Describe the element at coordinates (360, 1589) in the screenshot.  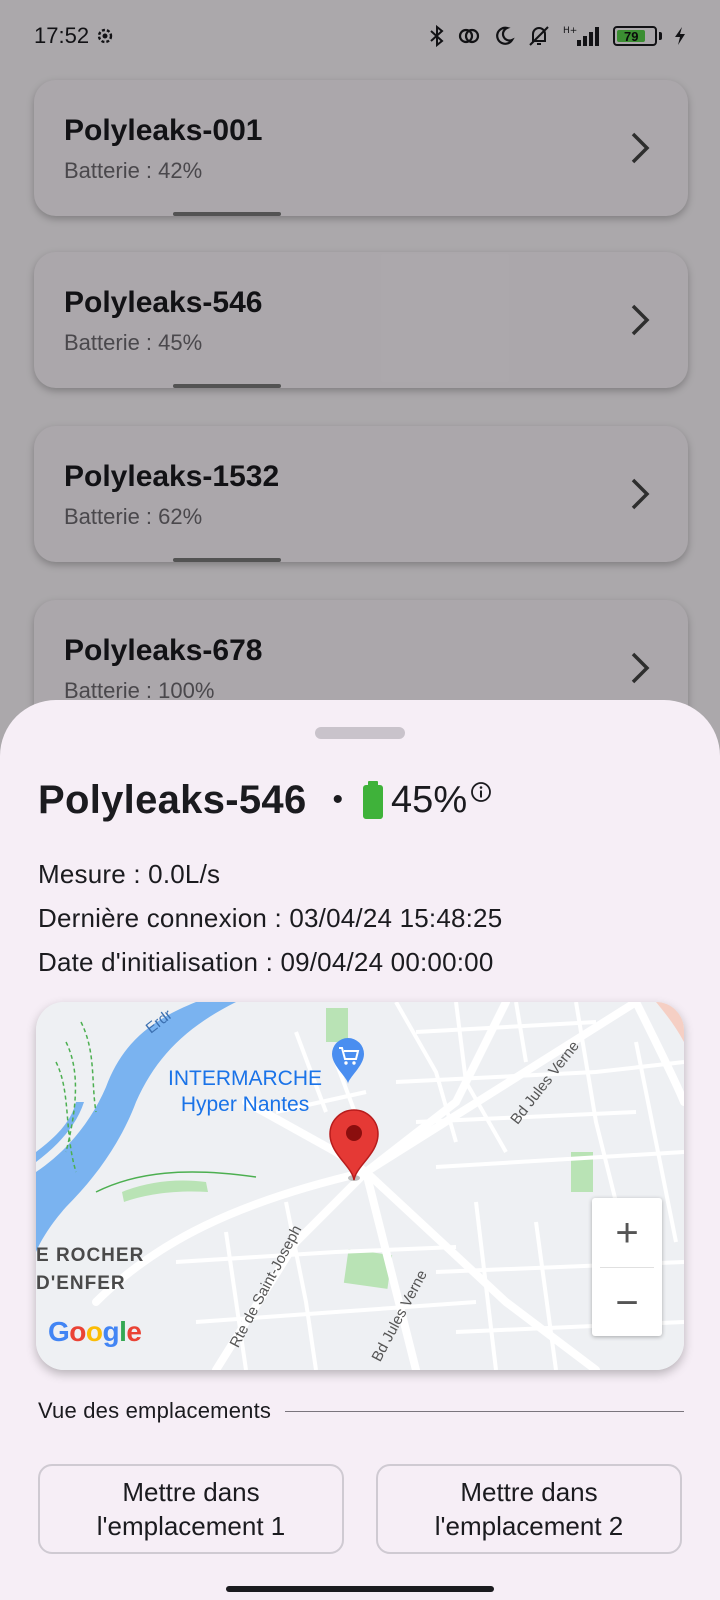
I see `gesture-nav-bar` at that location.